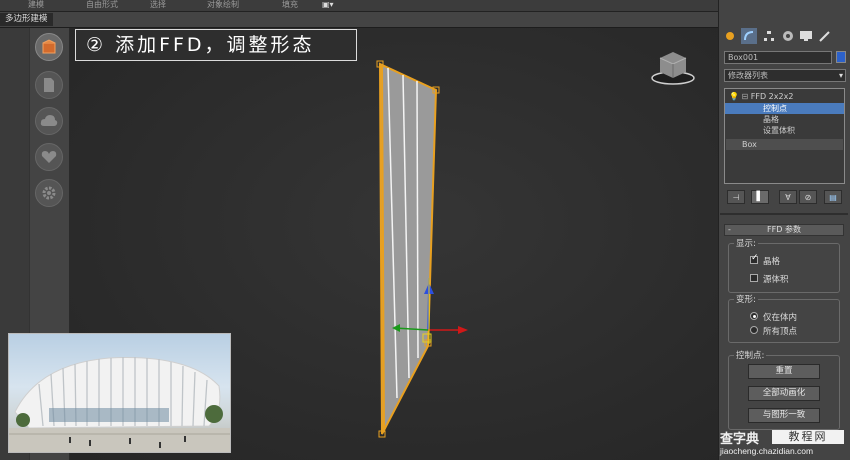 This screenshot has height=460, width=850. I want to click on display-group-title: 显示:, so click(746, 243).